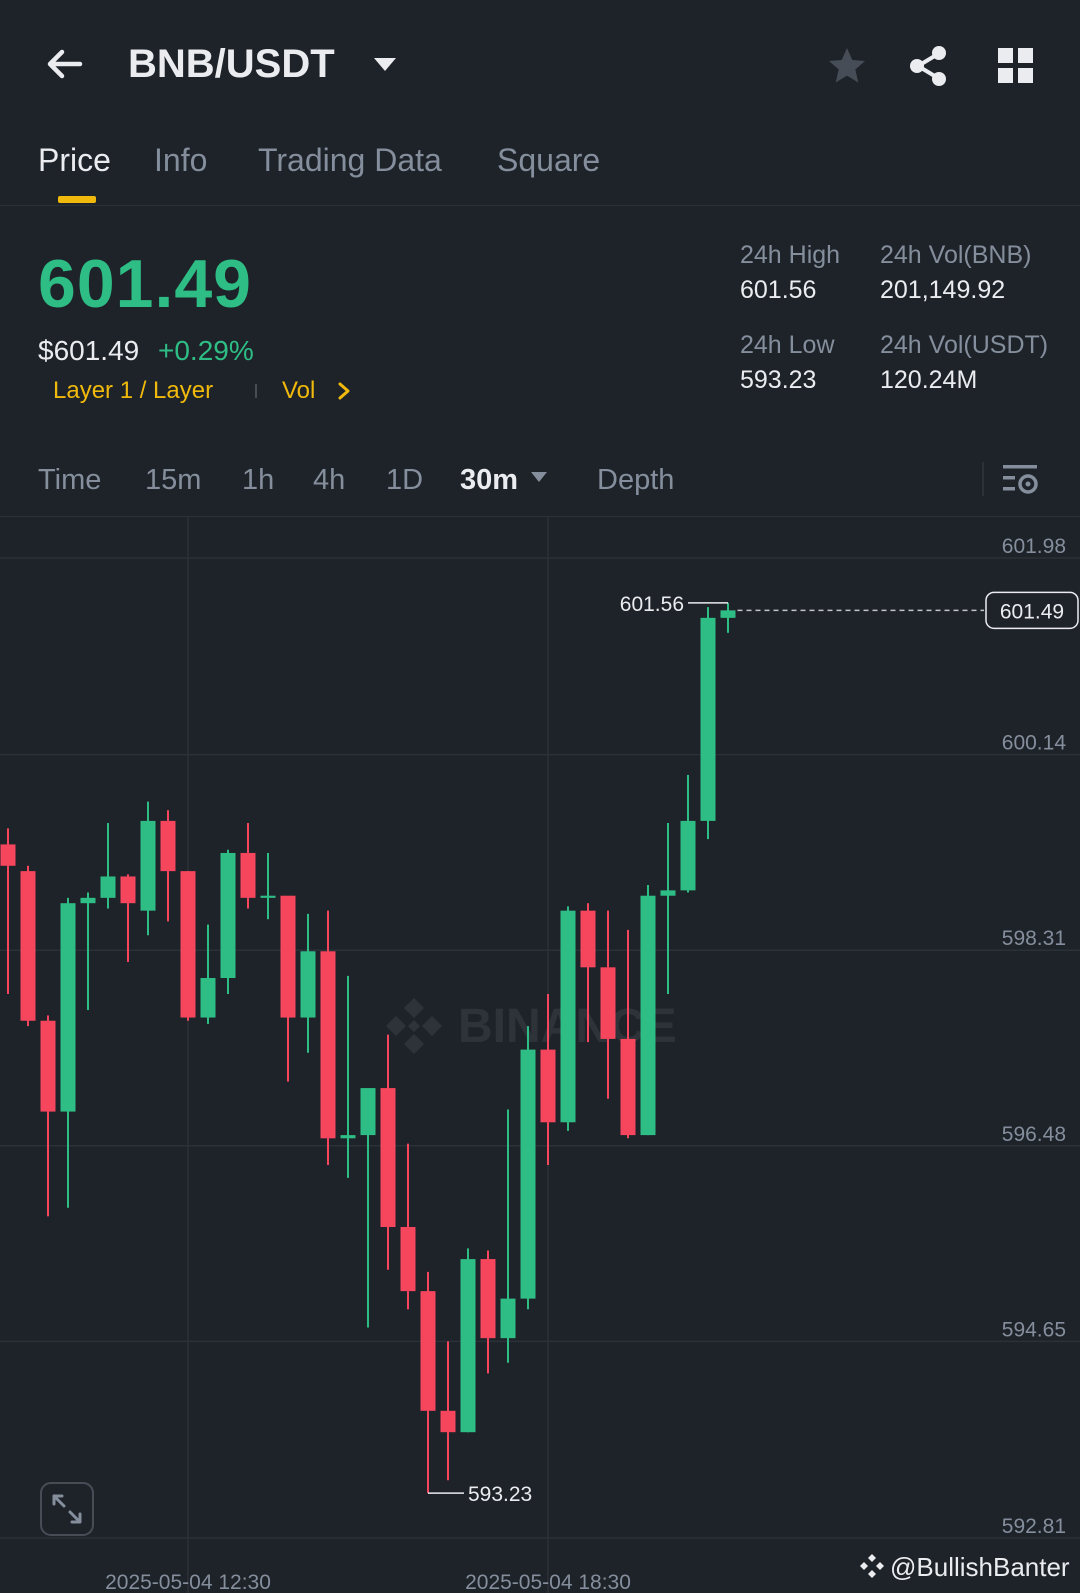 The width and height of the screenshot is (1080, 1593). Describe the element at coordinates (928, 66) in the screenshot. I see `share-icon` at that location.